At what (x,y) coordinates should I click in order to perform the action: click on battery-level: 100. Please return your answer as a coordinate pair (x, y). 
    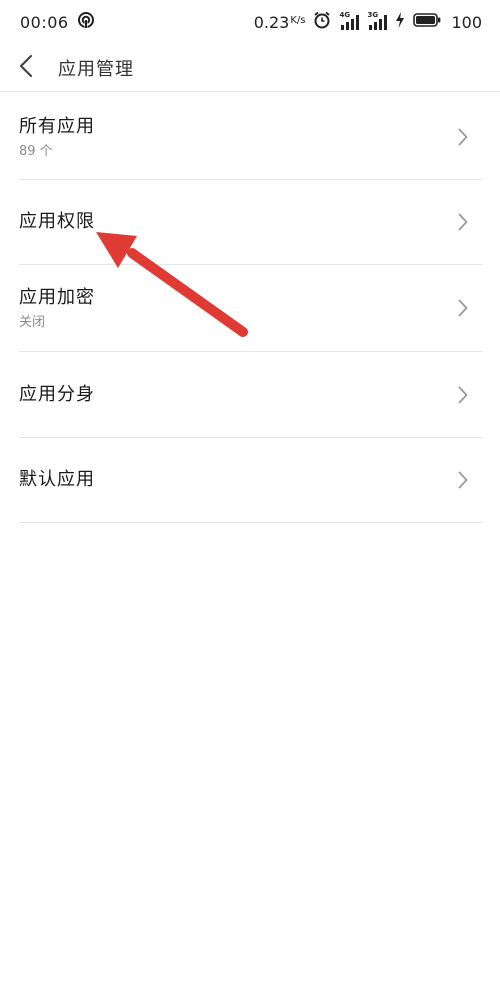
    Looking at the image, I should click on (466, 22).